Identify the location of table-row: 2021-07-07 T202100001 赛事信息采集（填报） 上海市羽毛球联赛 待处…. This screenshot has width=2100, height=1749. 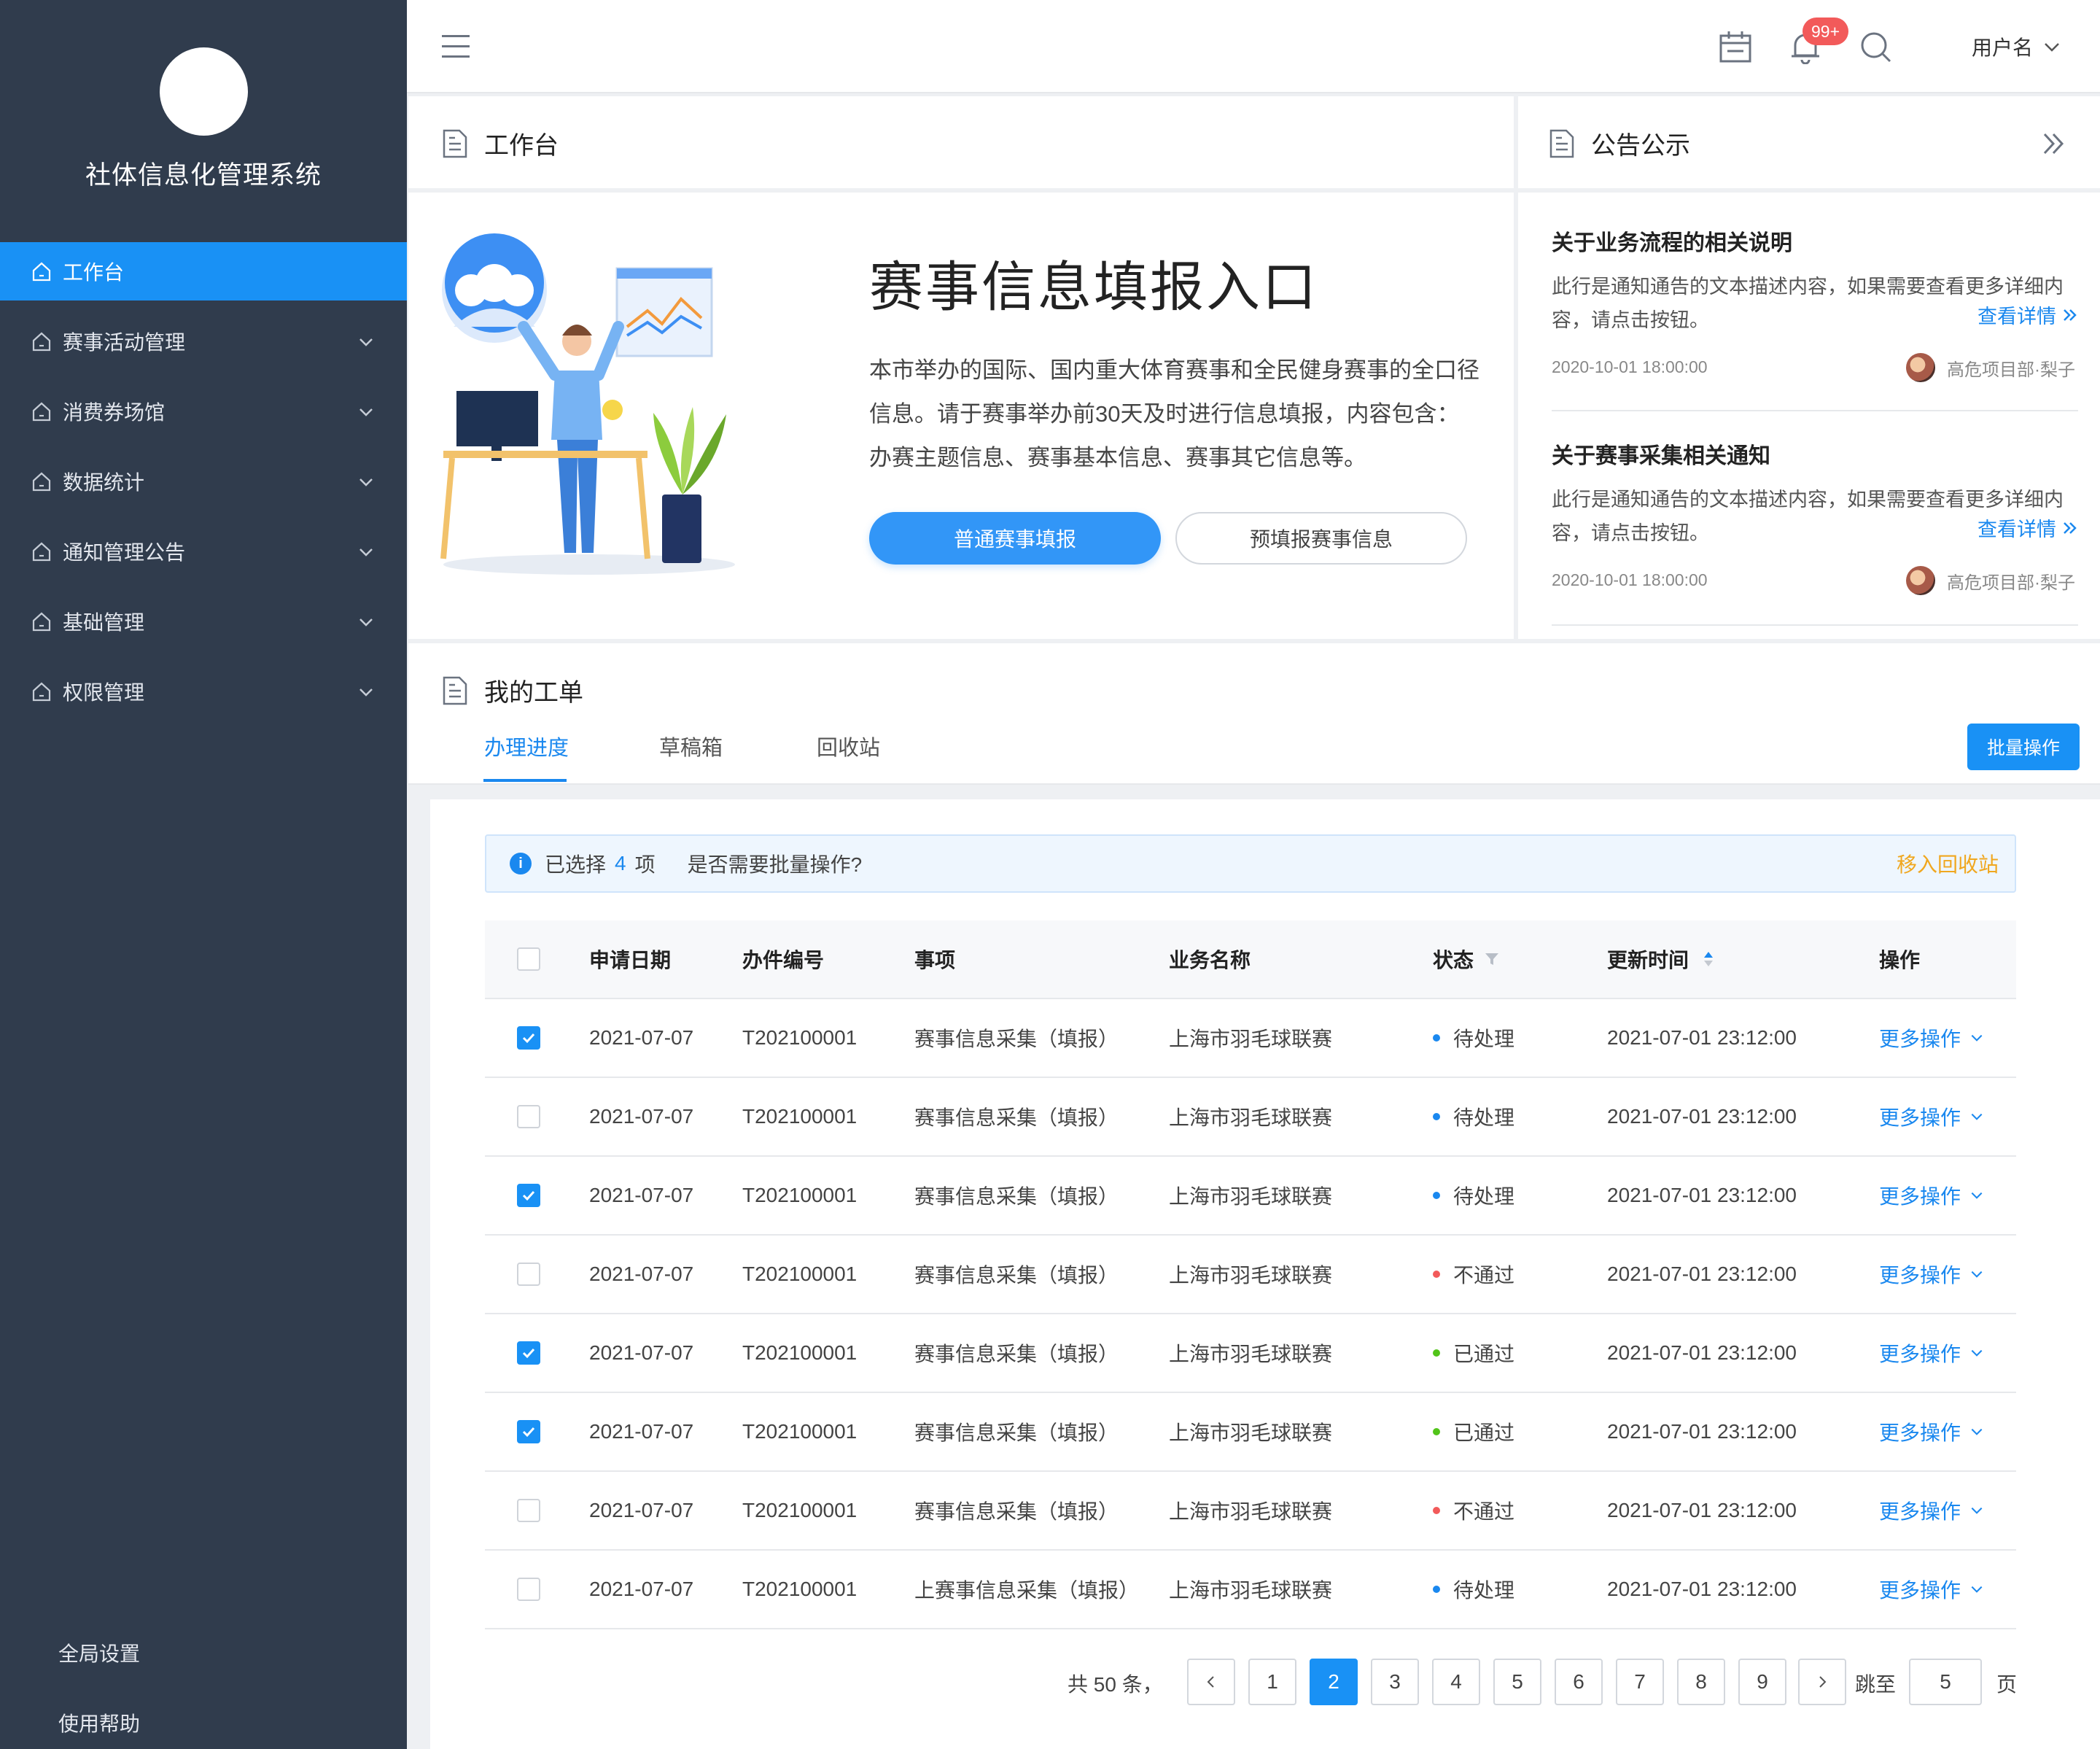
(1250, 1196).